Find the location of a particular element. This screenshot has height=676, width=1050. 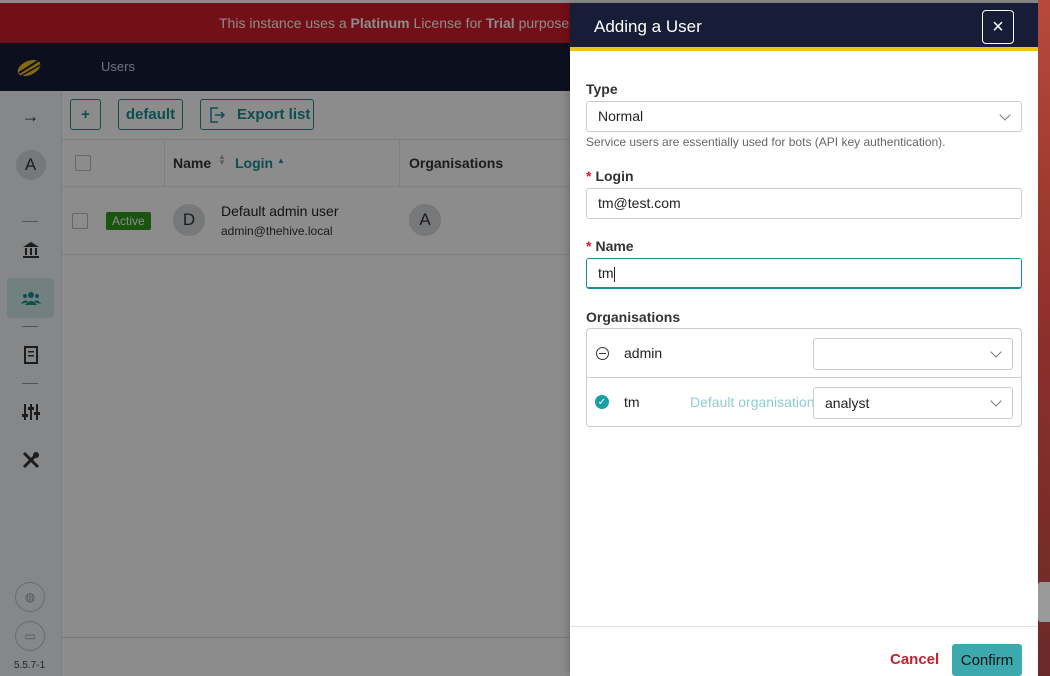

org-name: tm is located at coordinates (632, 402).